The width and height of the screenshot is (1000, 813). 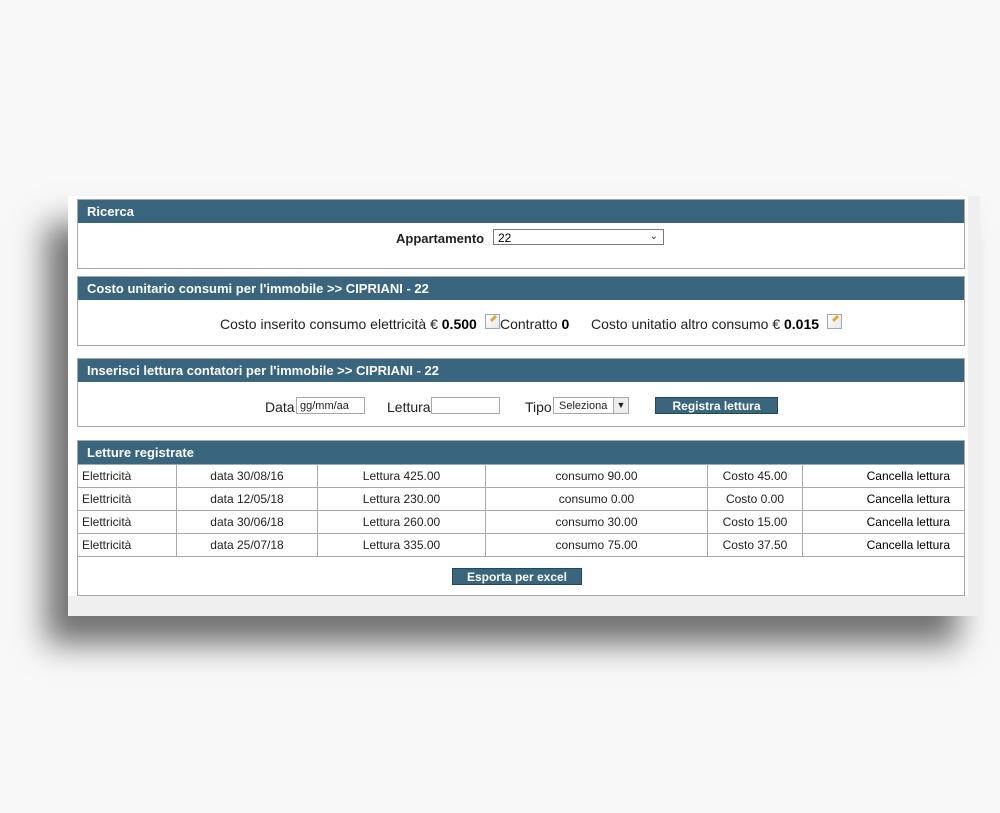 What do you see at coordinates (247, 545) in the screenshot?
I see `reading-date: data 25/07/18` at bounding box center [247, 545].